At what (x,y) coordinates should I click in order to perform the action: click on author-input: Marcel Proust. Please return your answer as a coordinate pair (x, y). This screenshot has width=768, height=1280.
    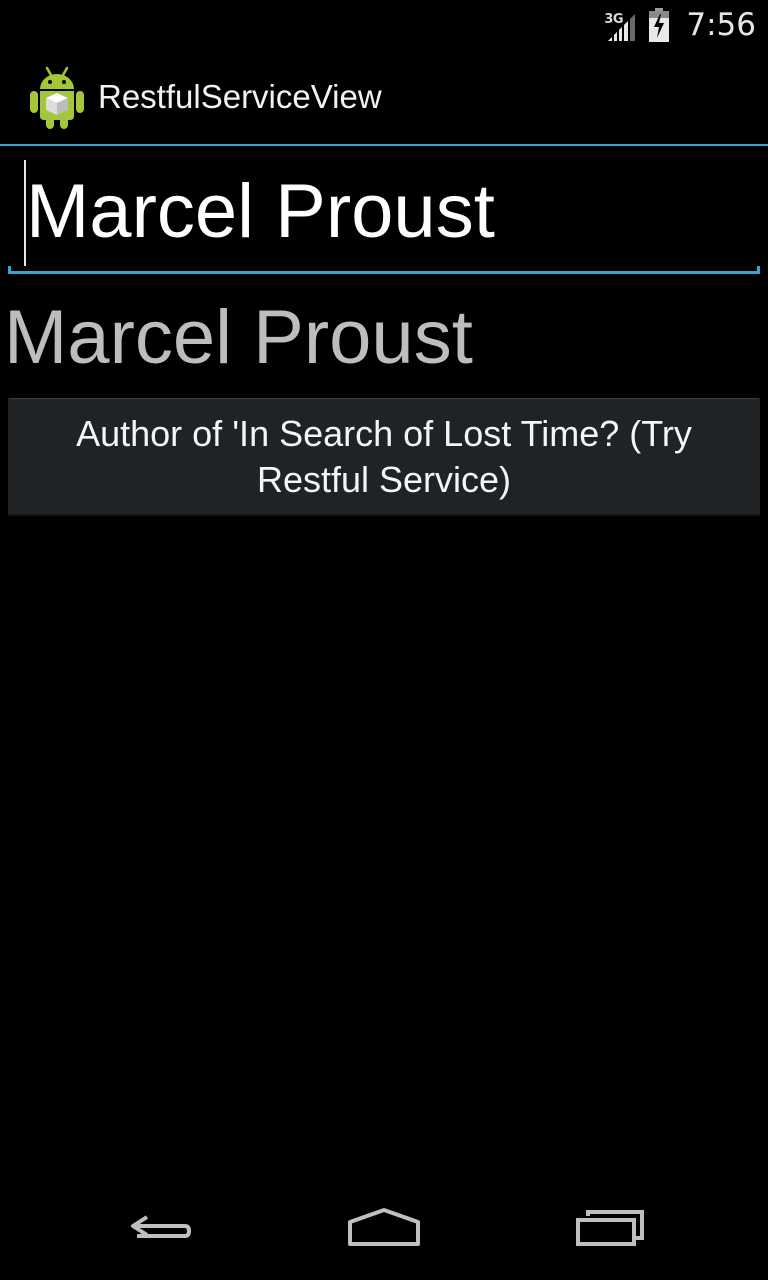
    Looking at the image, I should click on (384, 215).